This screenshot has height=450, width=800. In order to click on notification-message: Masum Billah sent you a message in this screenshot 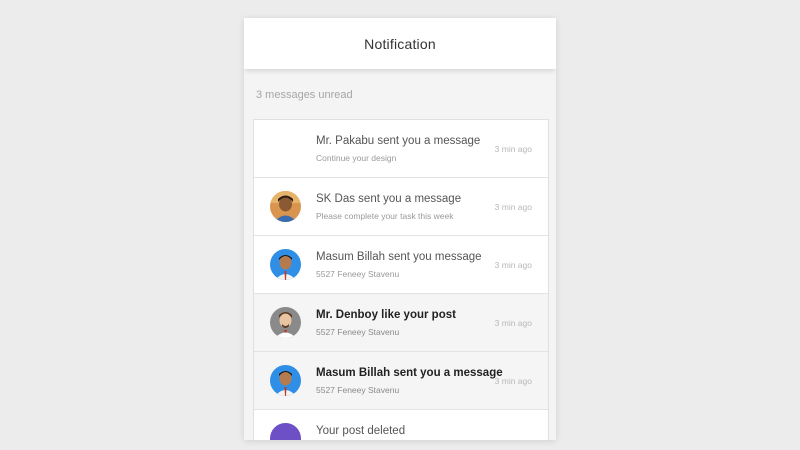, I will do `click(409, 373)`.